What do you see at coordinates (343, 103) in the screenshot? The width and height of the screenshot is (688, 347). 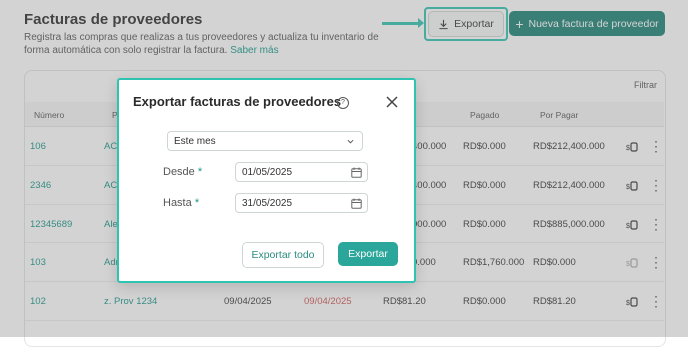 I see `help-icon: ?` at bounding box center [343, 103].